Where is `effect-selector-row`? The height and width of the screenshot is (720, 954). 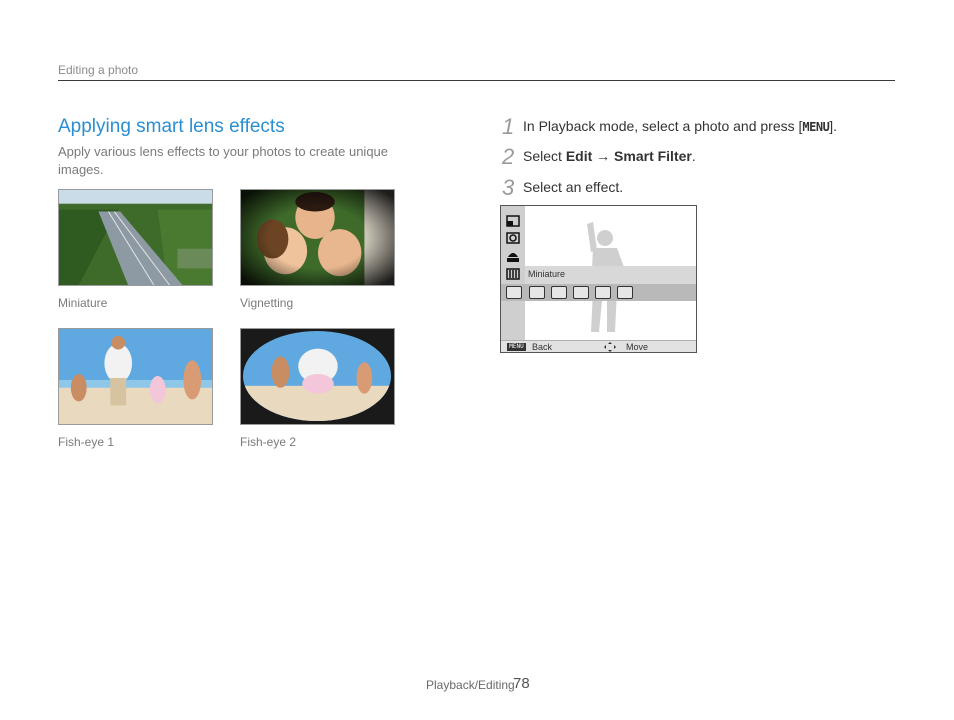
effect-selector-row is located at coordinates (598, 292).